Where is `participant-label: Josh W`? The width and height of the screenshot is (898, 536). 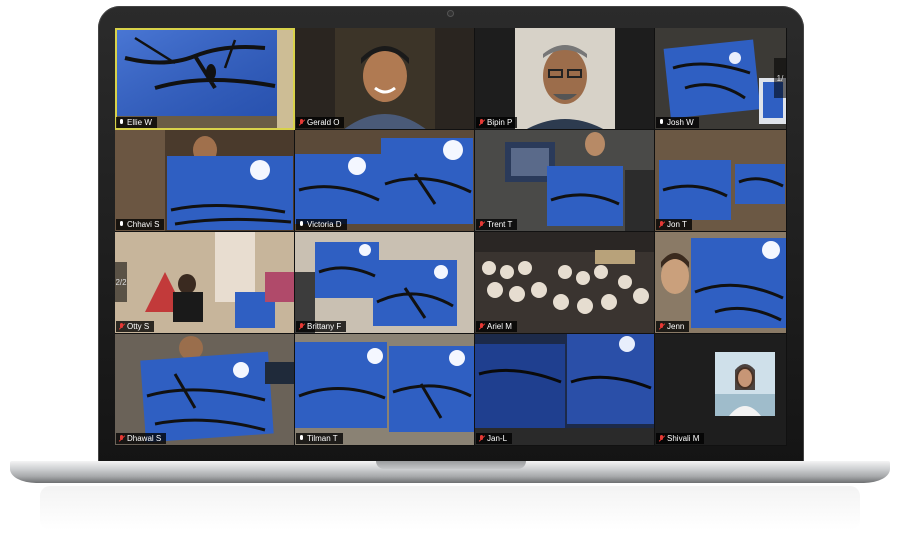
participant-label: Josh W is located at coordinates (677, 122).